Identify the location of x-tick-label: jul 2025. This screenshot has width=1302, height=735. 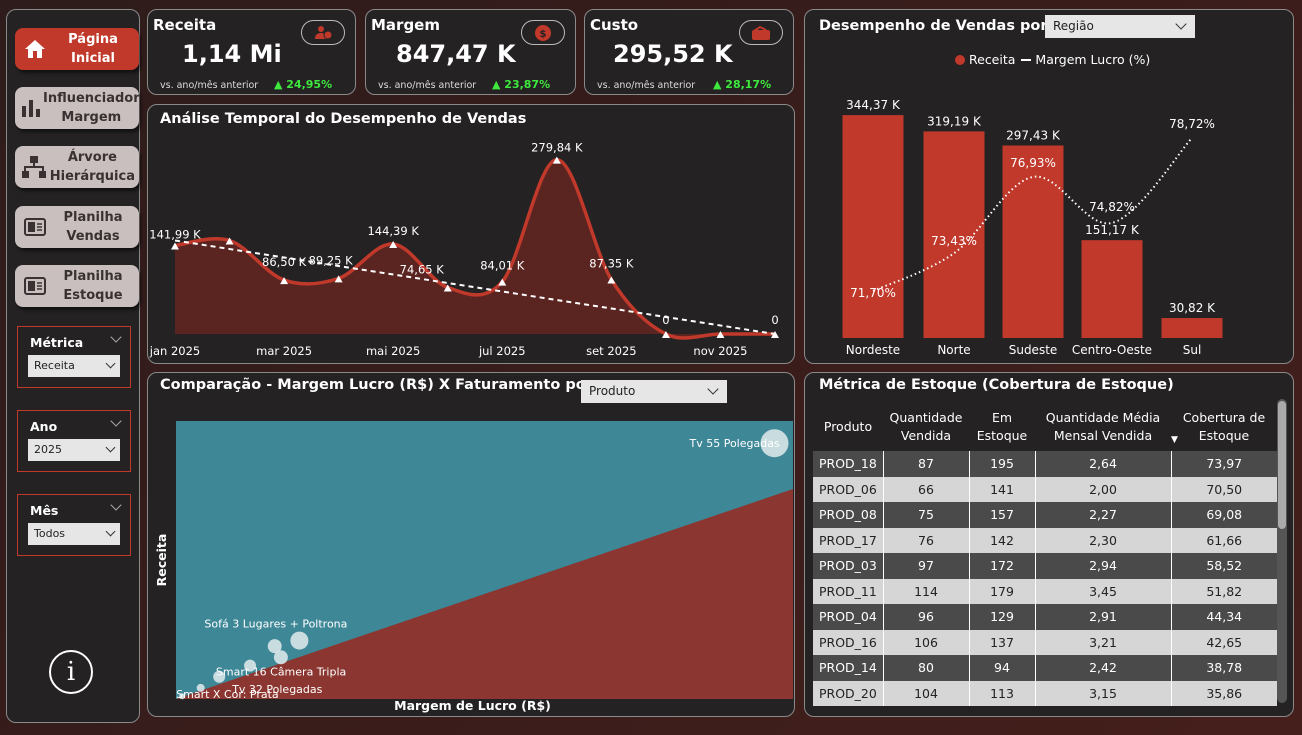
(502, 351).